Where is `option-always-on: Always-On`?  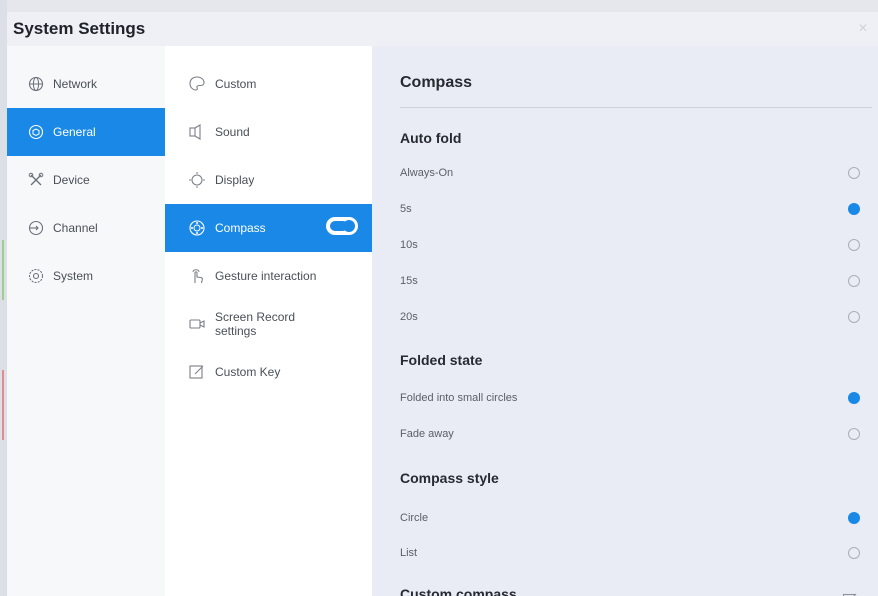 option-always-on: Always-On is located at coordinates (630, 173).